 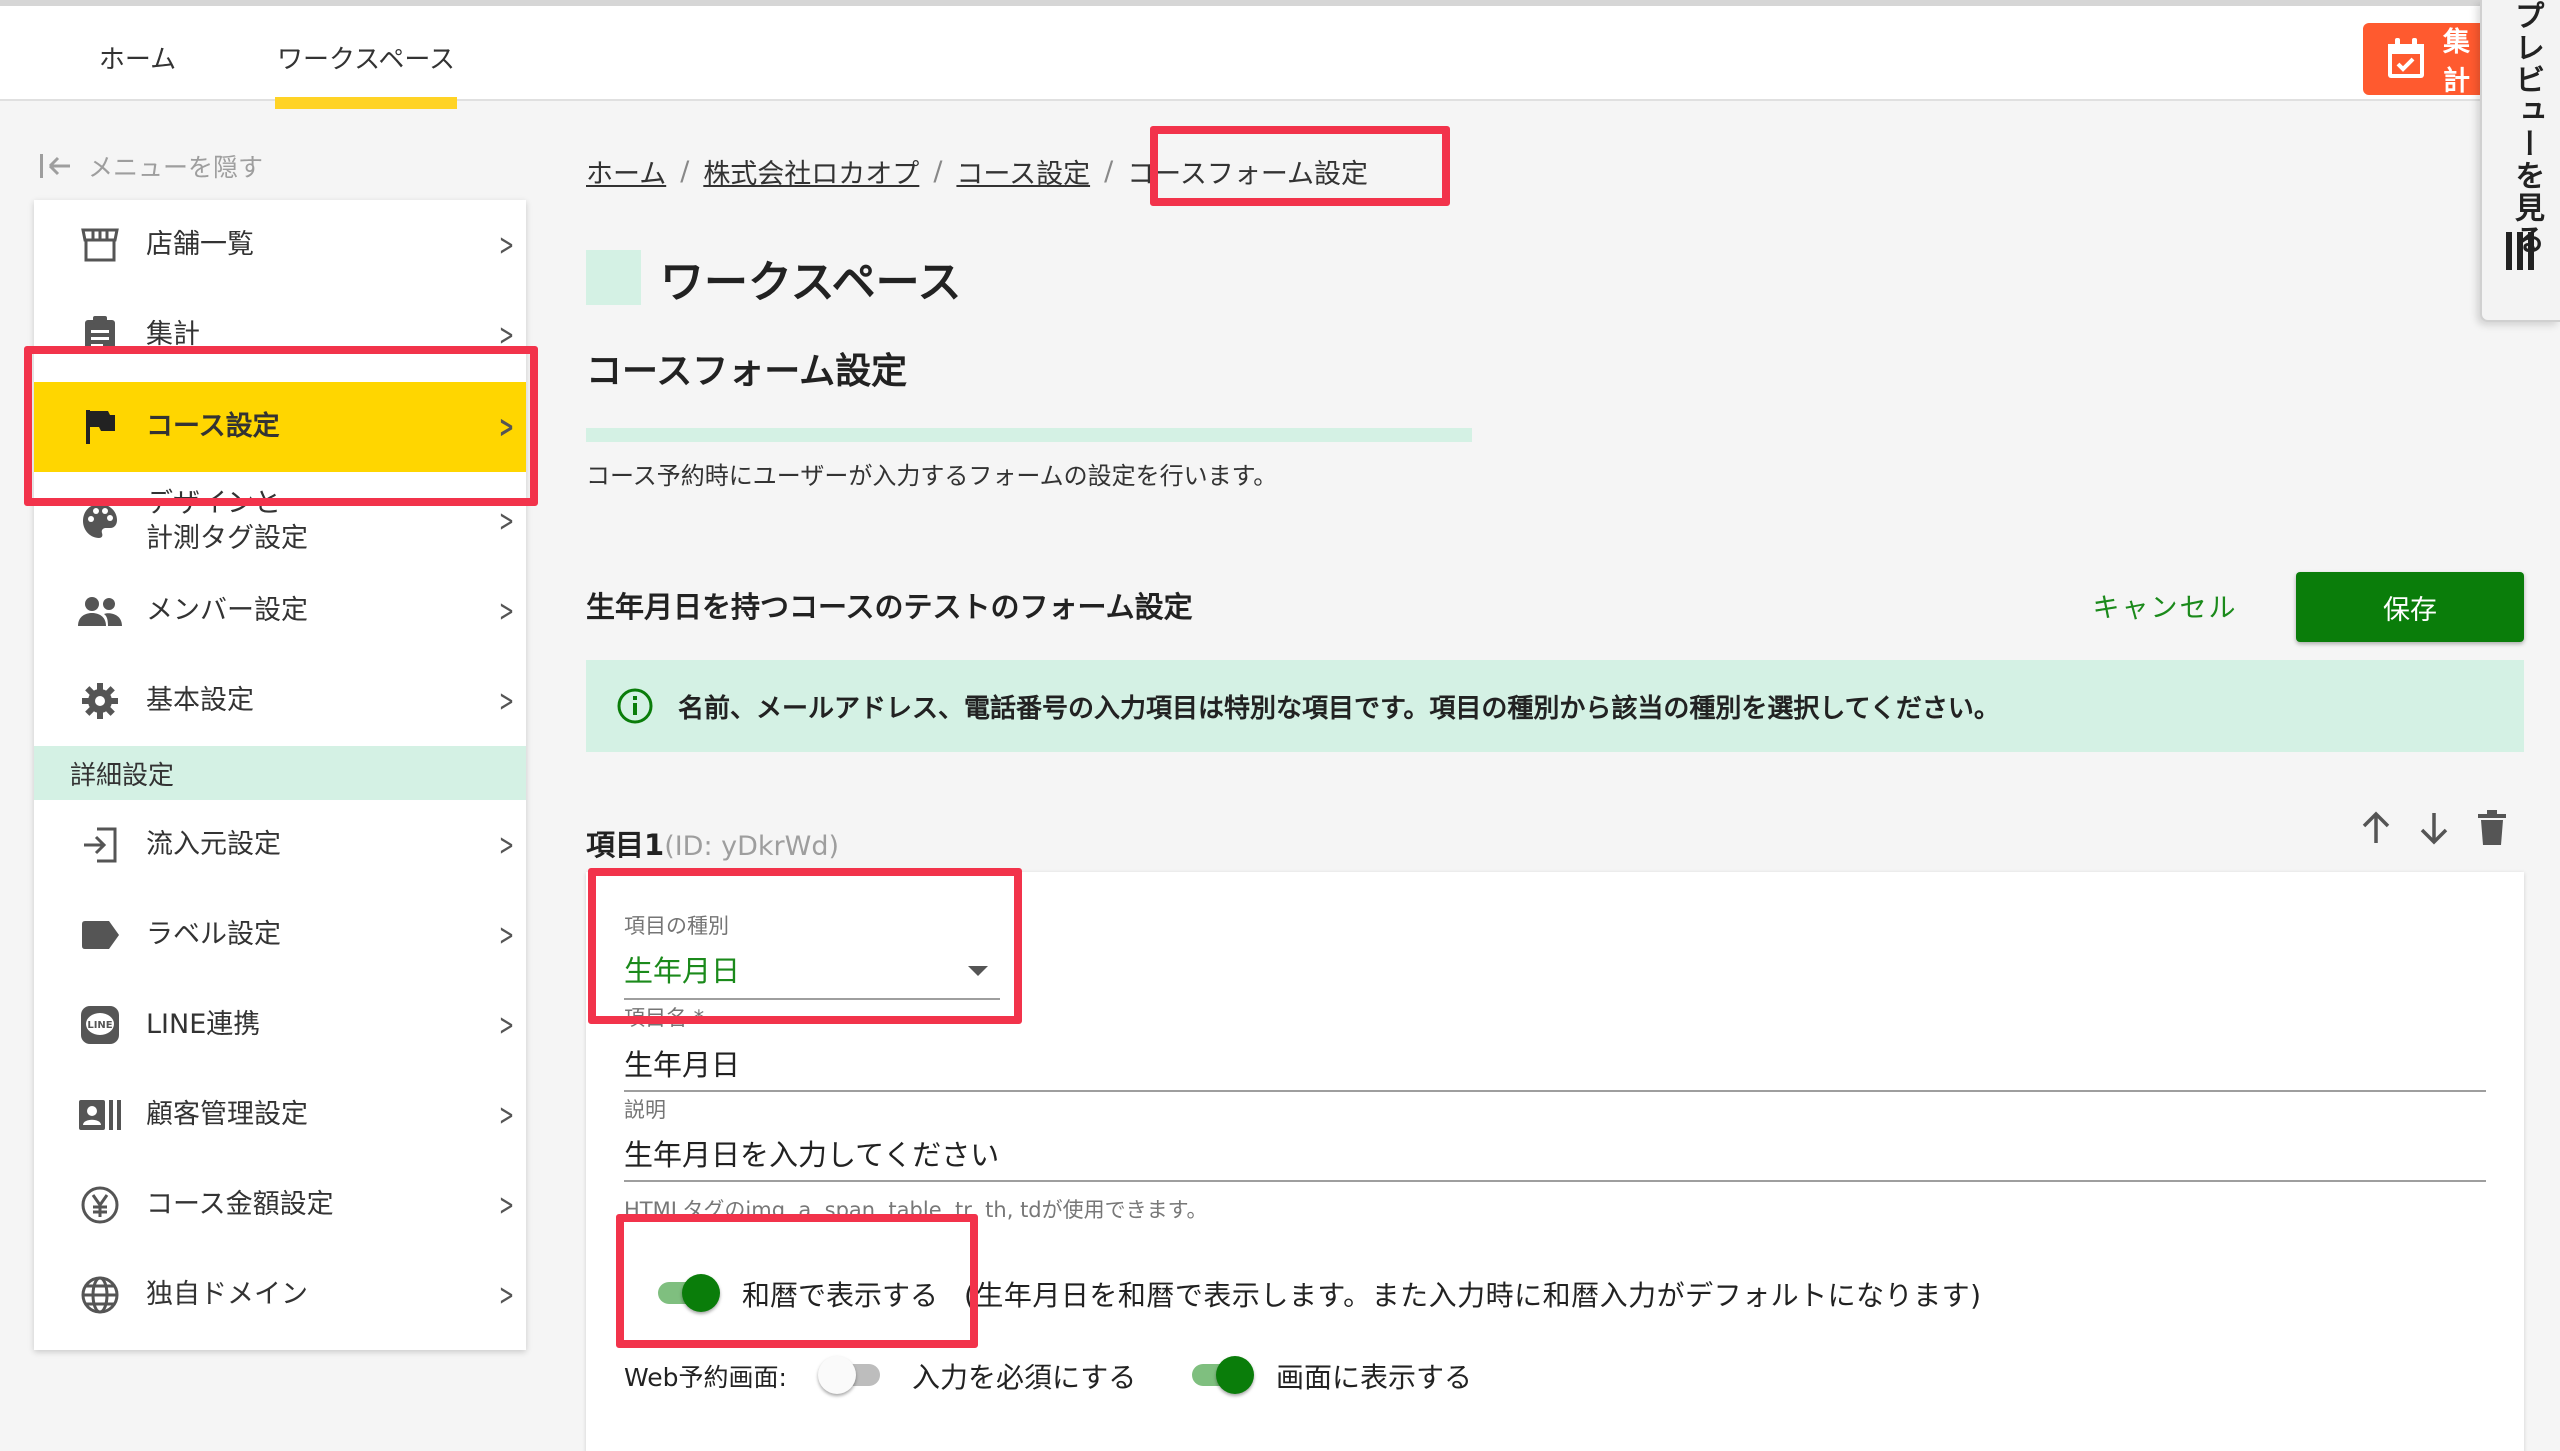 What do you see at coordinates (2492, 828) in the screenshot?
I see `trash-icon` at bounding box center [2492, 828].